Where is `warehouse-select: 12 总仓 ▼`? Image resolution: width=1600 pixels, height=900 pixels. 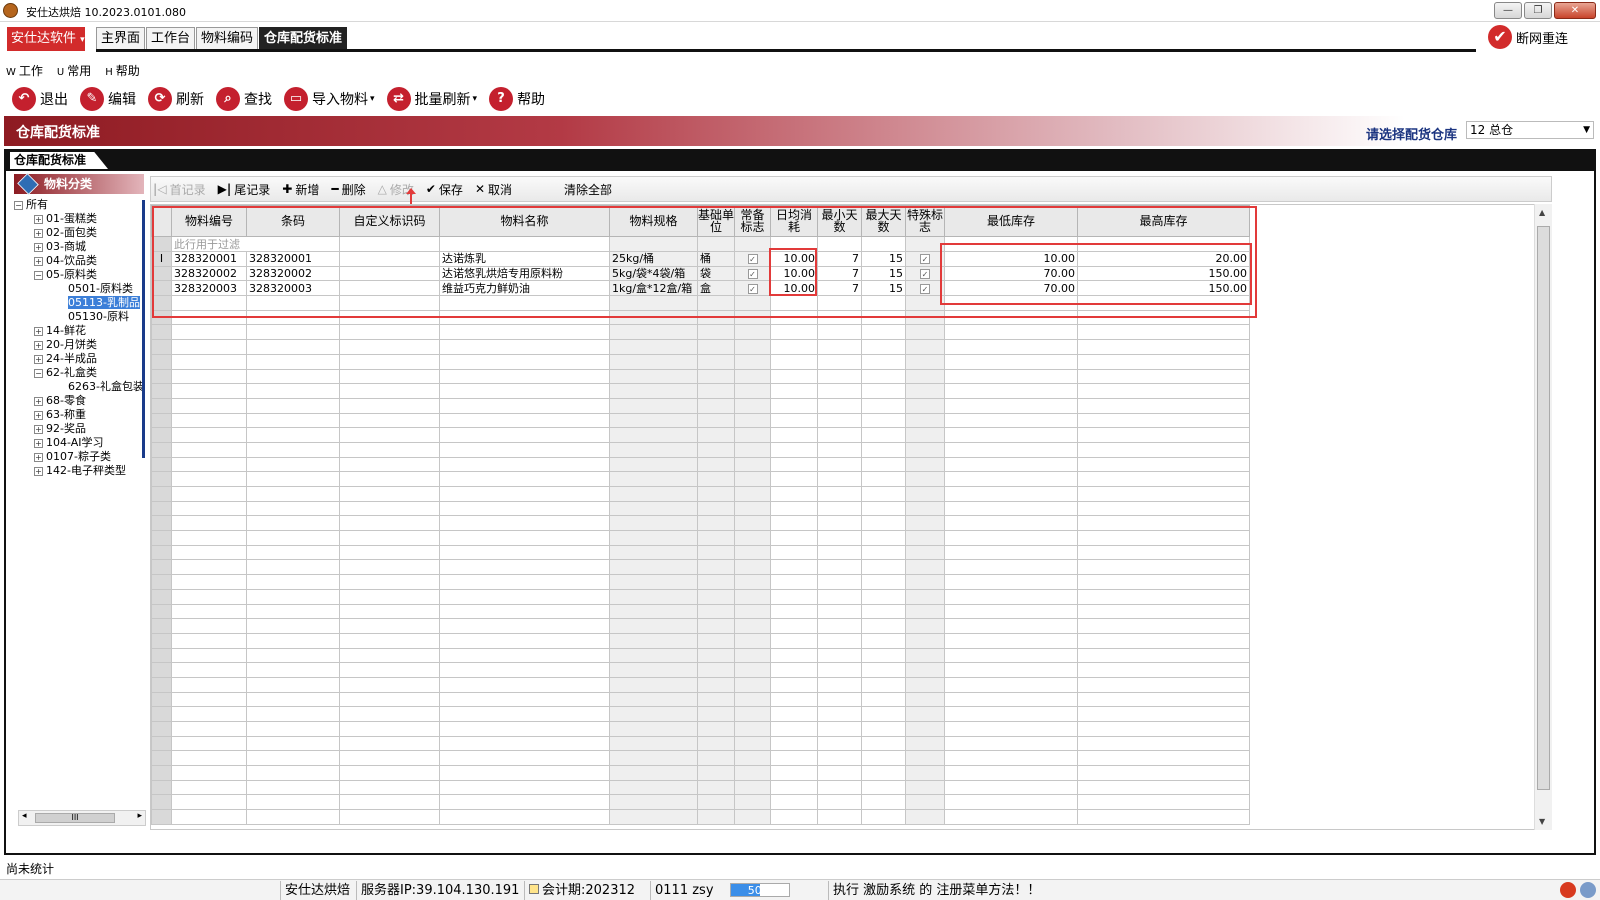
warehouse-select: 12 总仓 ▼ is located at coordinates (1530, 130).